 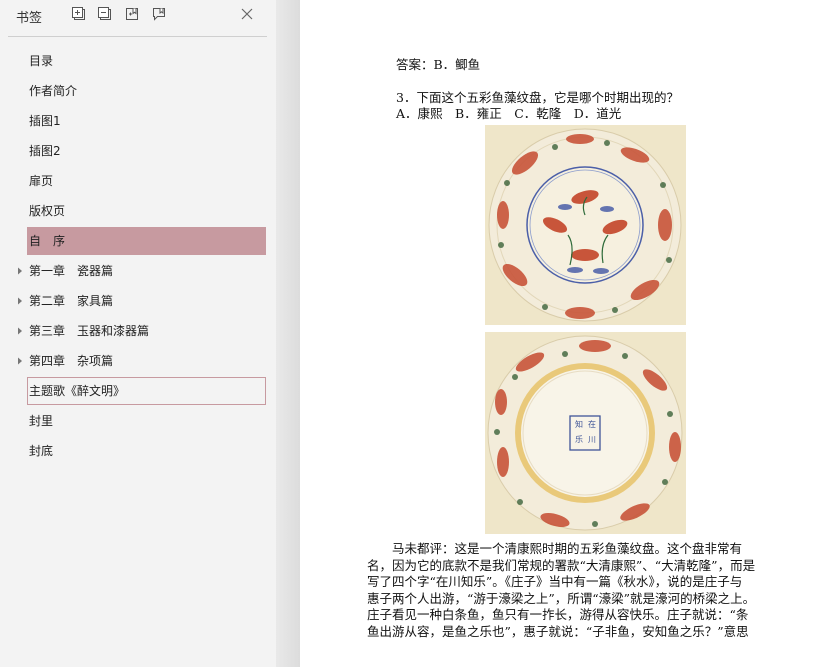 I want to click on commentary-line: 庄子看见一种白条鱼，鱼只有一拃长，游得从容快乐。庄子就说：“条, so click(x=558, y=614).